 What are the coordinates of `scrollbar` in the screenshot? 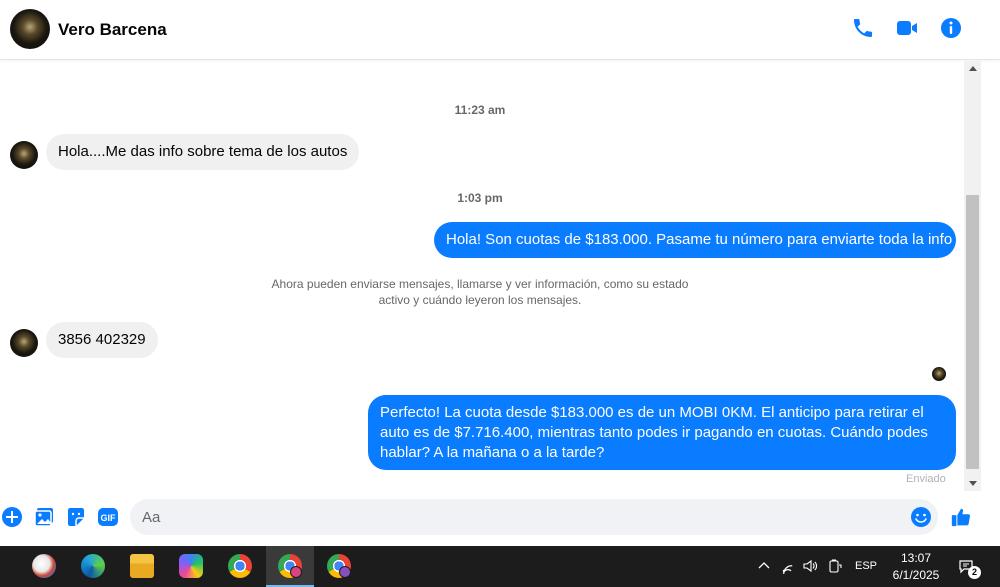 It's located at (972, 276).